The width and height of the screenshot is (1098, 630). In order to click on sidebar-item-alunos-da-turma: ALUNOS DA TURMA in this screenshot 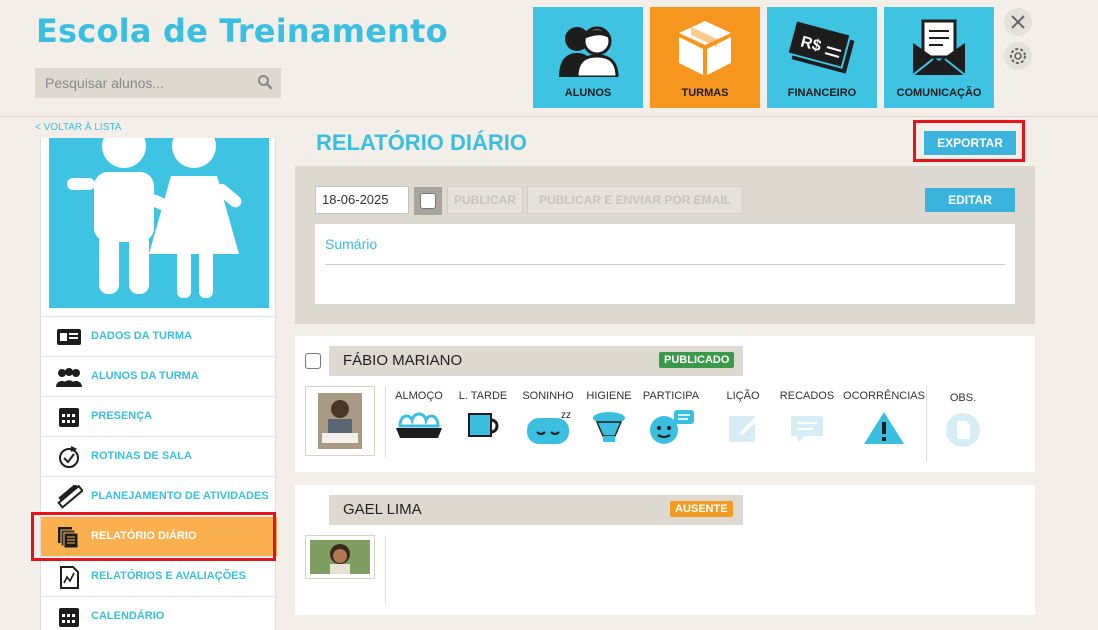, I will do `click(159, 376)`.